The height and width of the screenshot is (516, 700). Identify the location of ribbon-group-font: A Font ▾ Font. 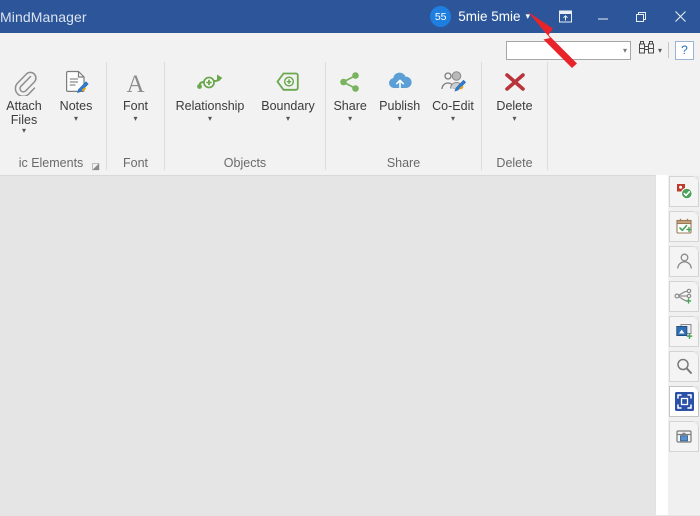
(135, 116).